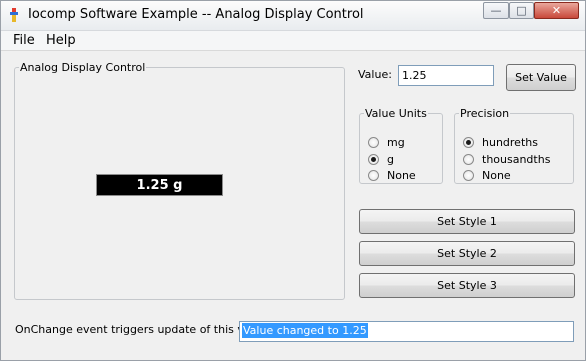 Image resolution: width=586 pixels, height=361 pixels. I want to click on value-input, so click(446, 75).